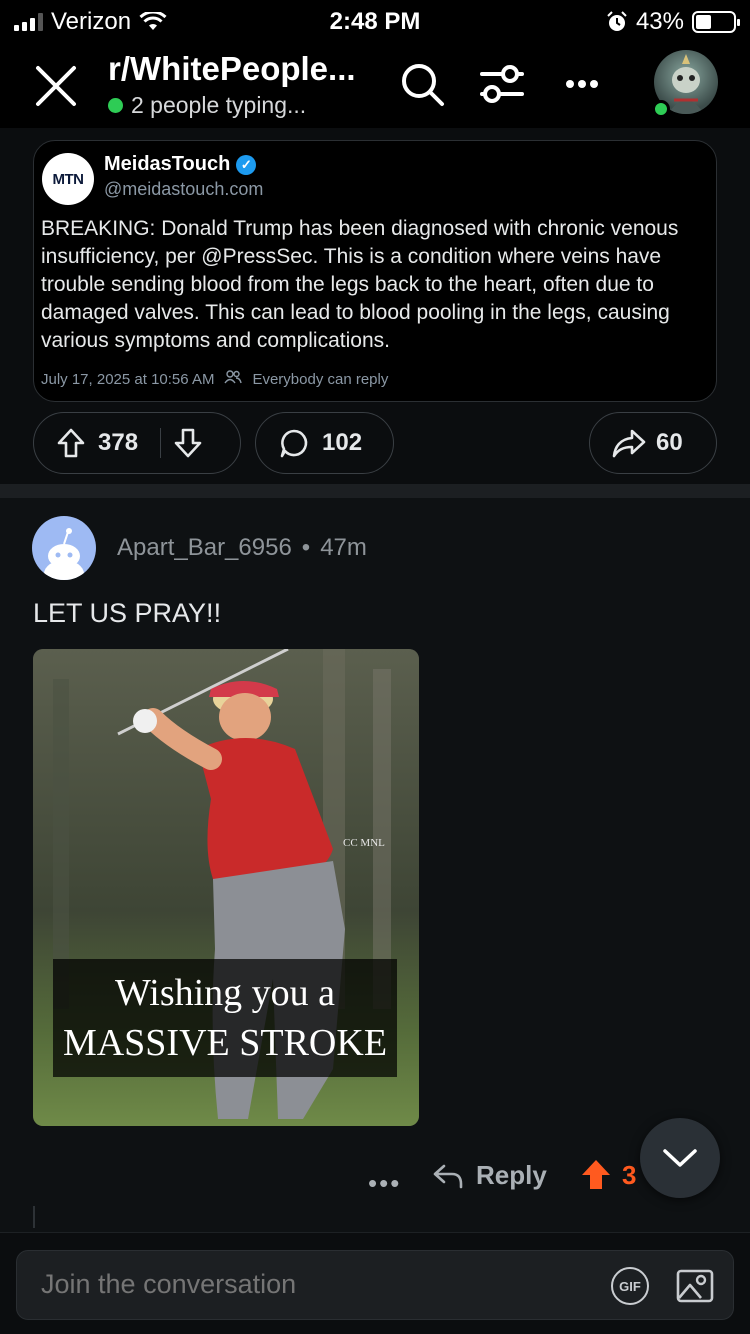  I want to click on share-count: 60, so click(669, 442).